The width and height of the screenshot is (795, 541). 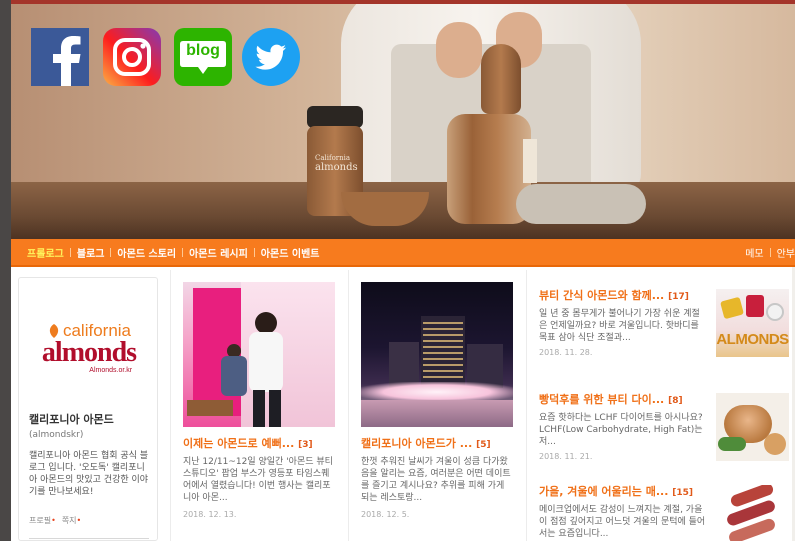 I want to click on nav-almond-story: 아몬드 스토리, so click(x=146, y=252).